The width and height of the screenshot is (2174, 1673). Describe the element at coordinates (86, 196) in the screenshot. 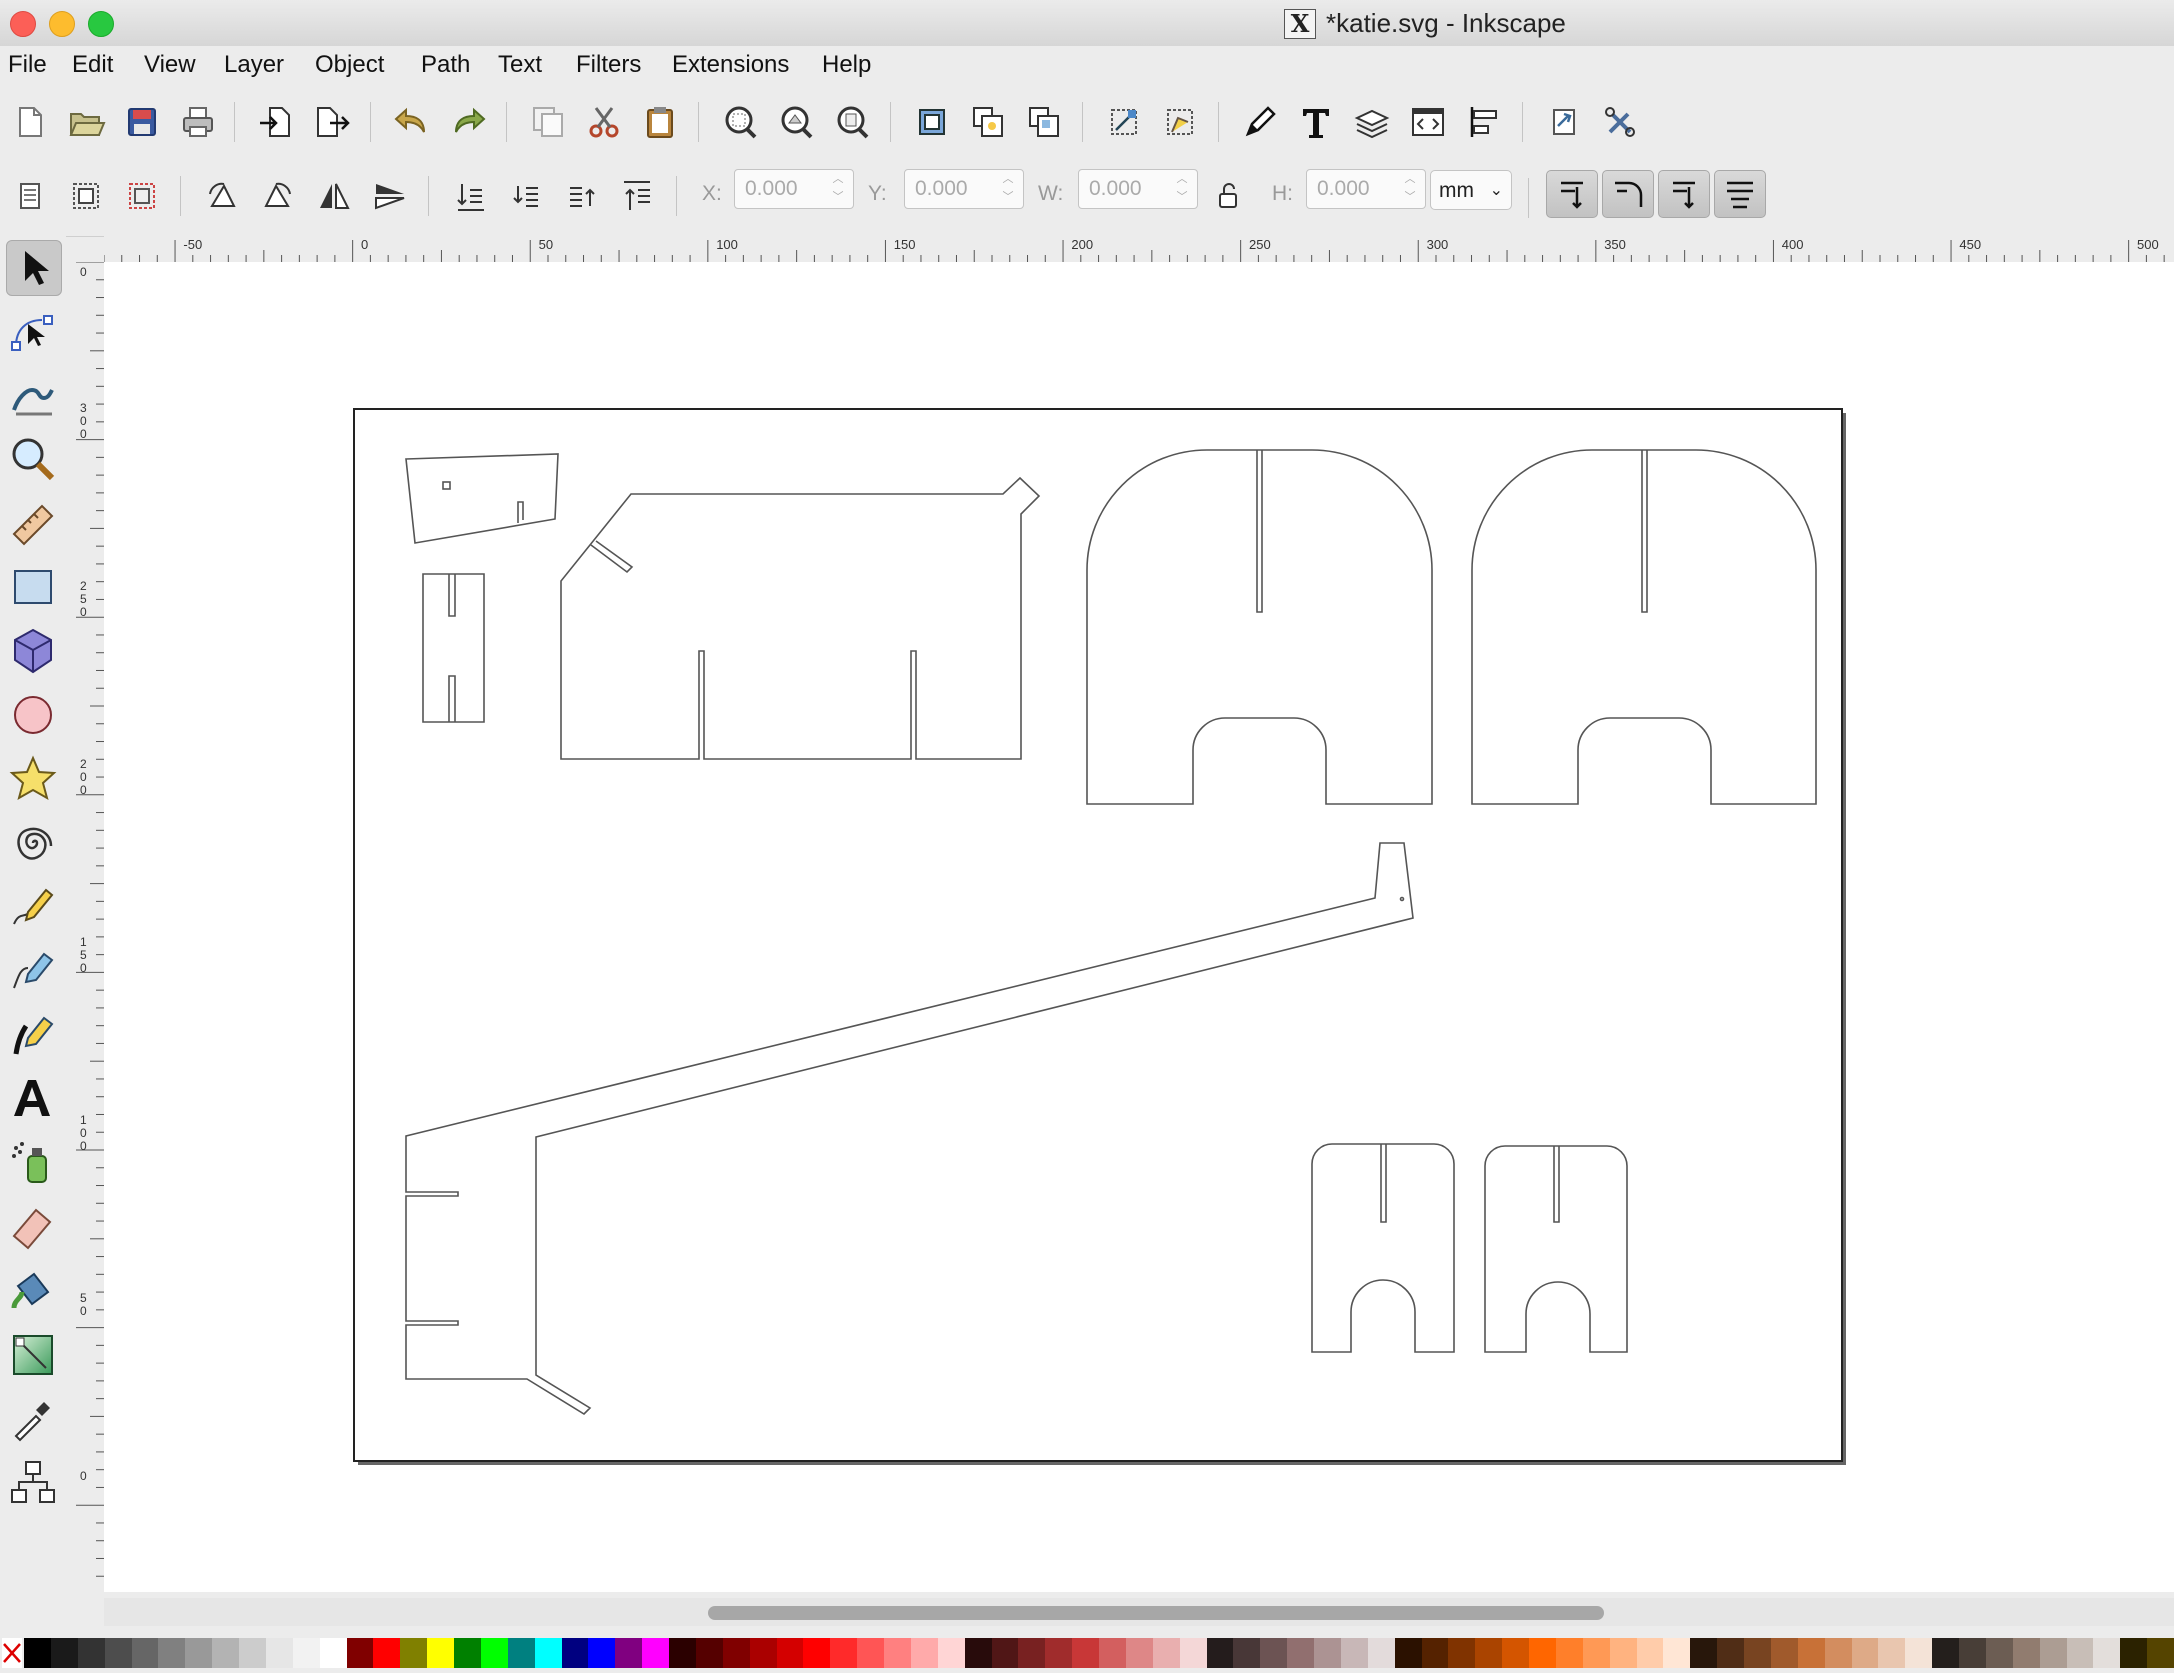

I see `select-all-layers-icon` at that location.